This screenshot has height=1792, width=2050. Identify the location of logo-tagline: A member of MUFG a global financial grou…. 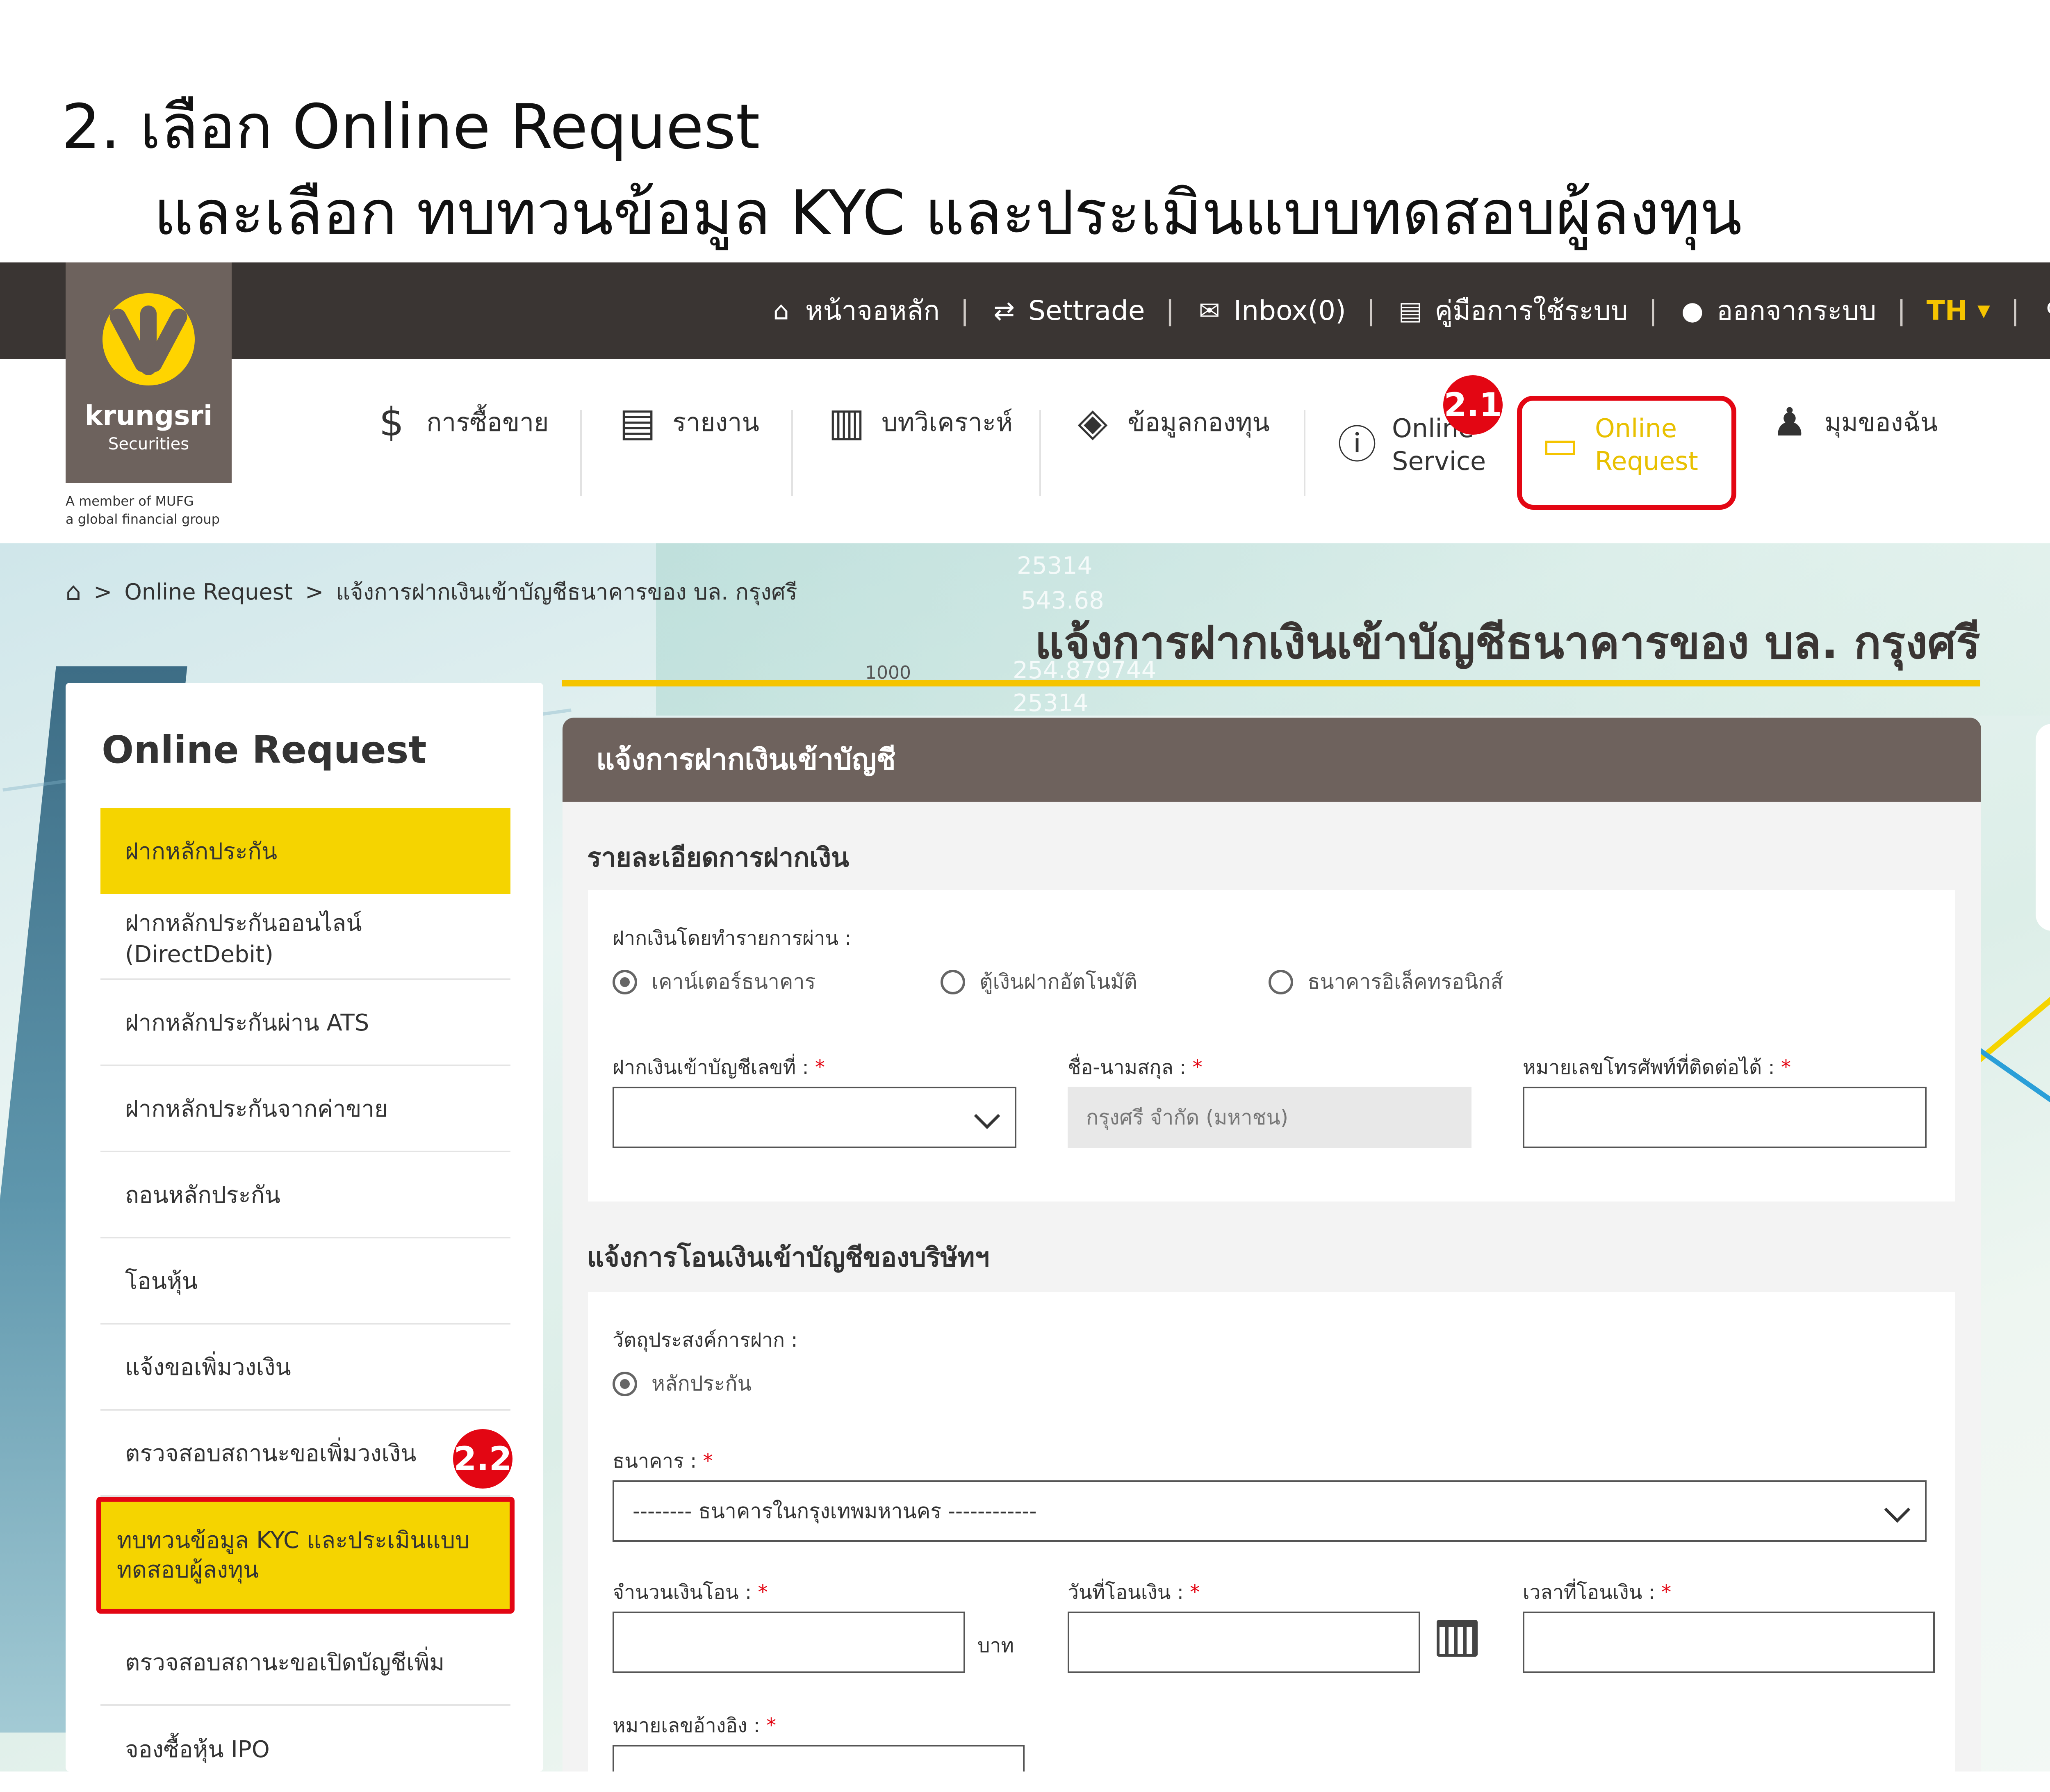
(143, 510).